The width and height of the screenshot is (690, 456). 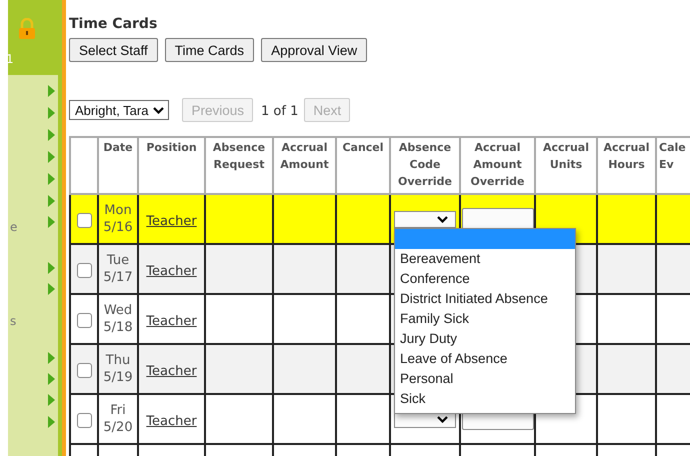 What do you see at coordinates (497, 165) in the screenshot?
I see `column-header: Accrual Amount Override` at bounding box center [497, 165].